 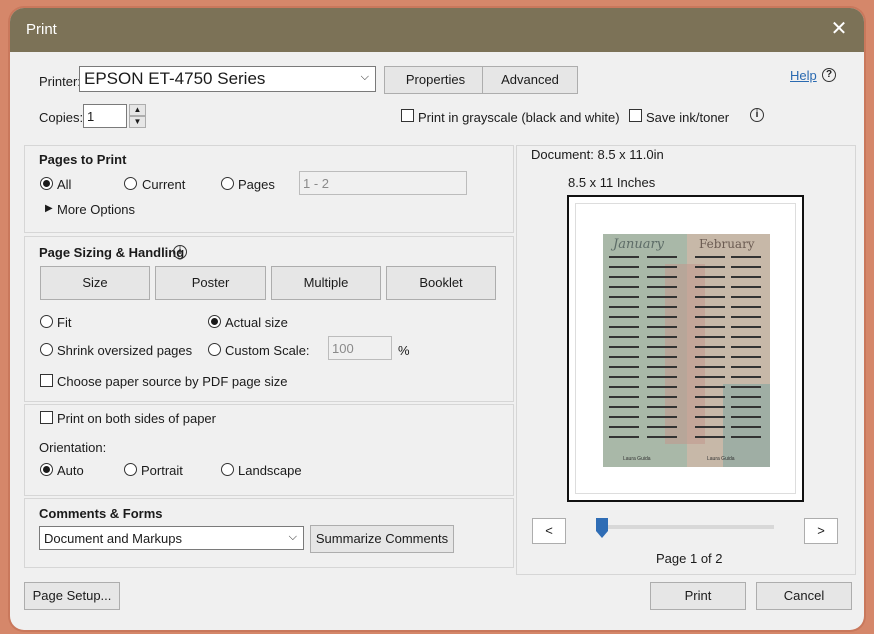 I want to click on pages-range-radio, so click(x=227, y=183).